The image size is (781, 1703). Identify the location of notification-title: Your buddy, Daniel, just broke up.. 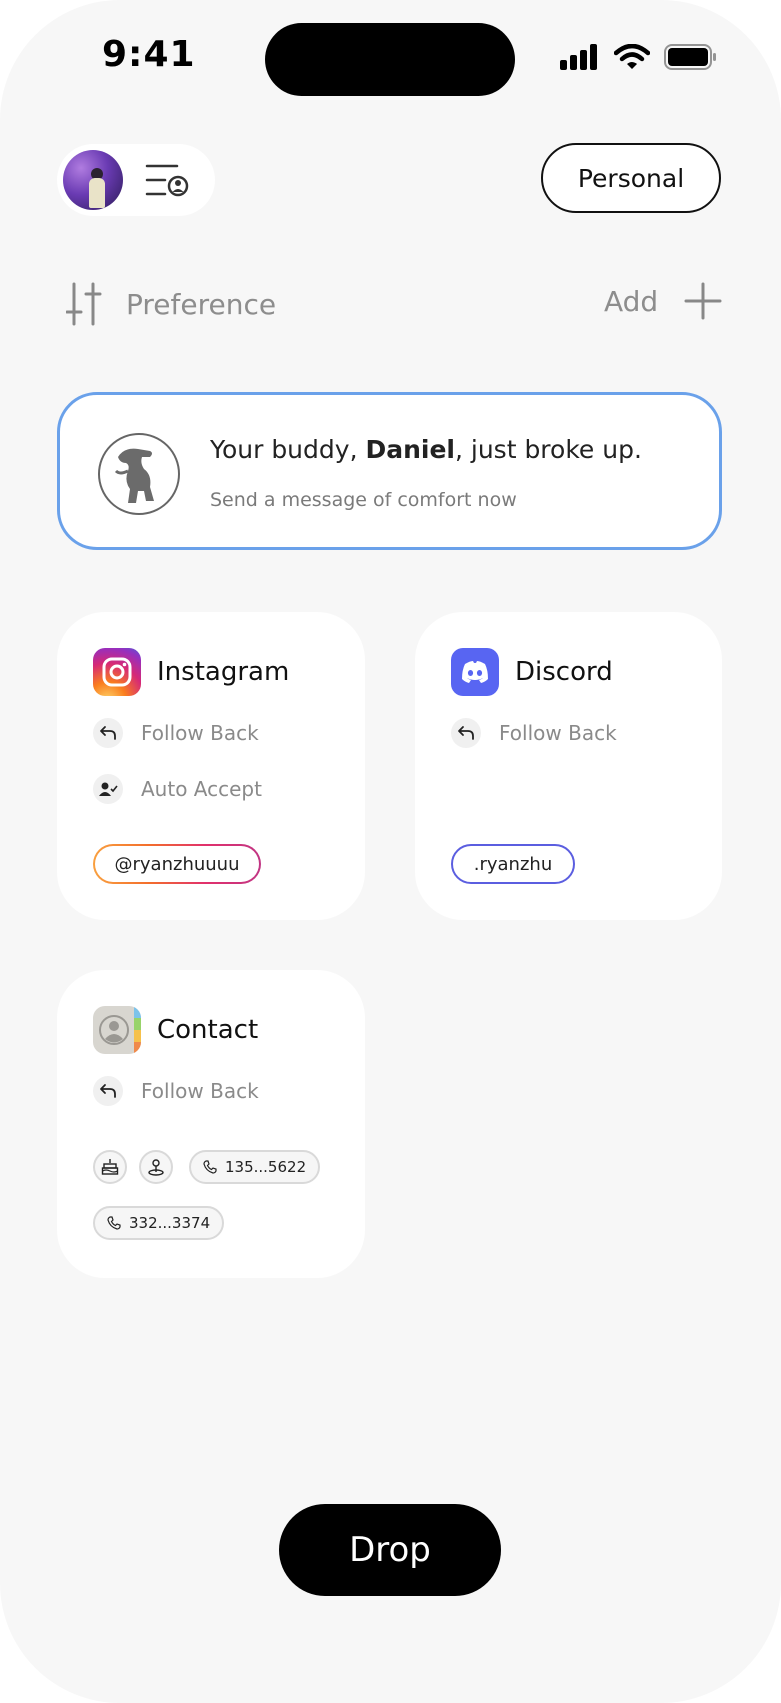
(426, 449).